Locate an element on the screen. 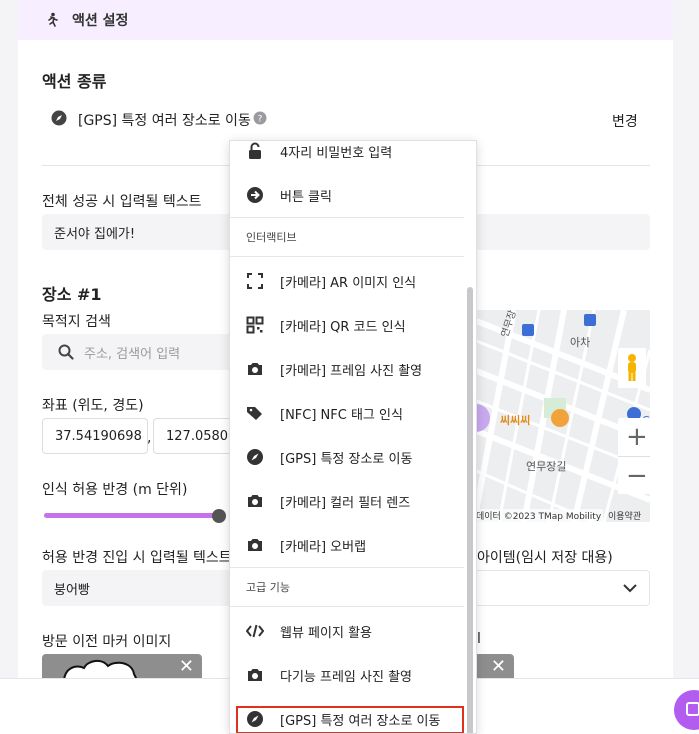 This screenshot has width=699, height=734. marker-before-label: 방문 이전 마커 이미지 is located at coordinates (107, 642).